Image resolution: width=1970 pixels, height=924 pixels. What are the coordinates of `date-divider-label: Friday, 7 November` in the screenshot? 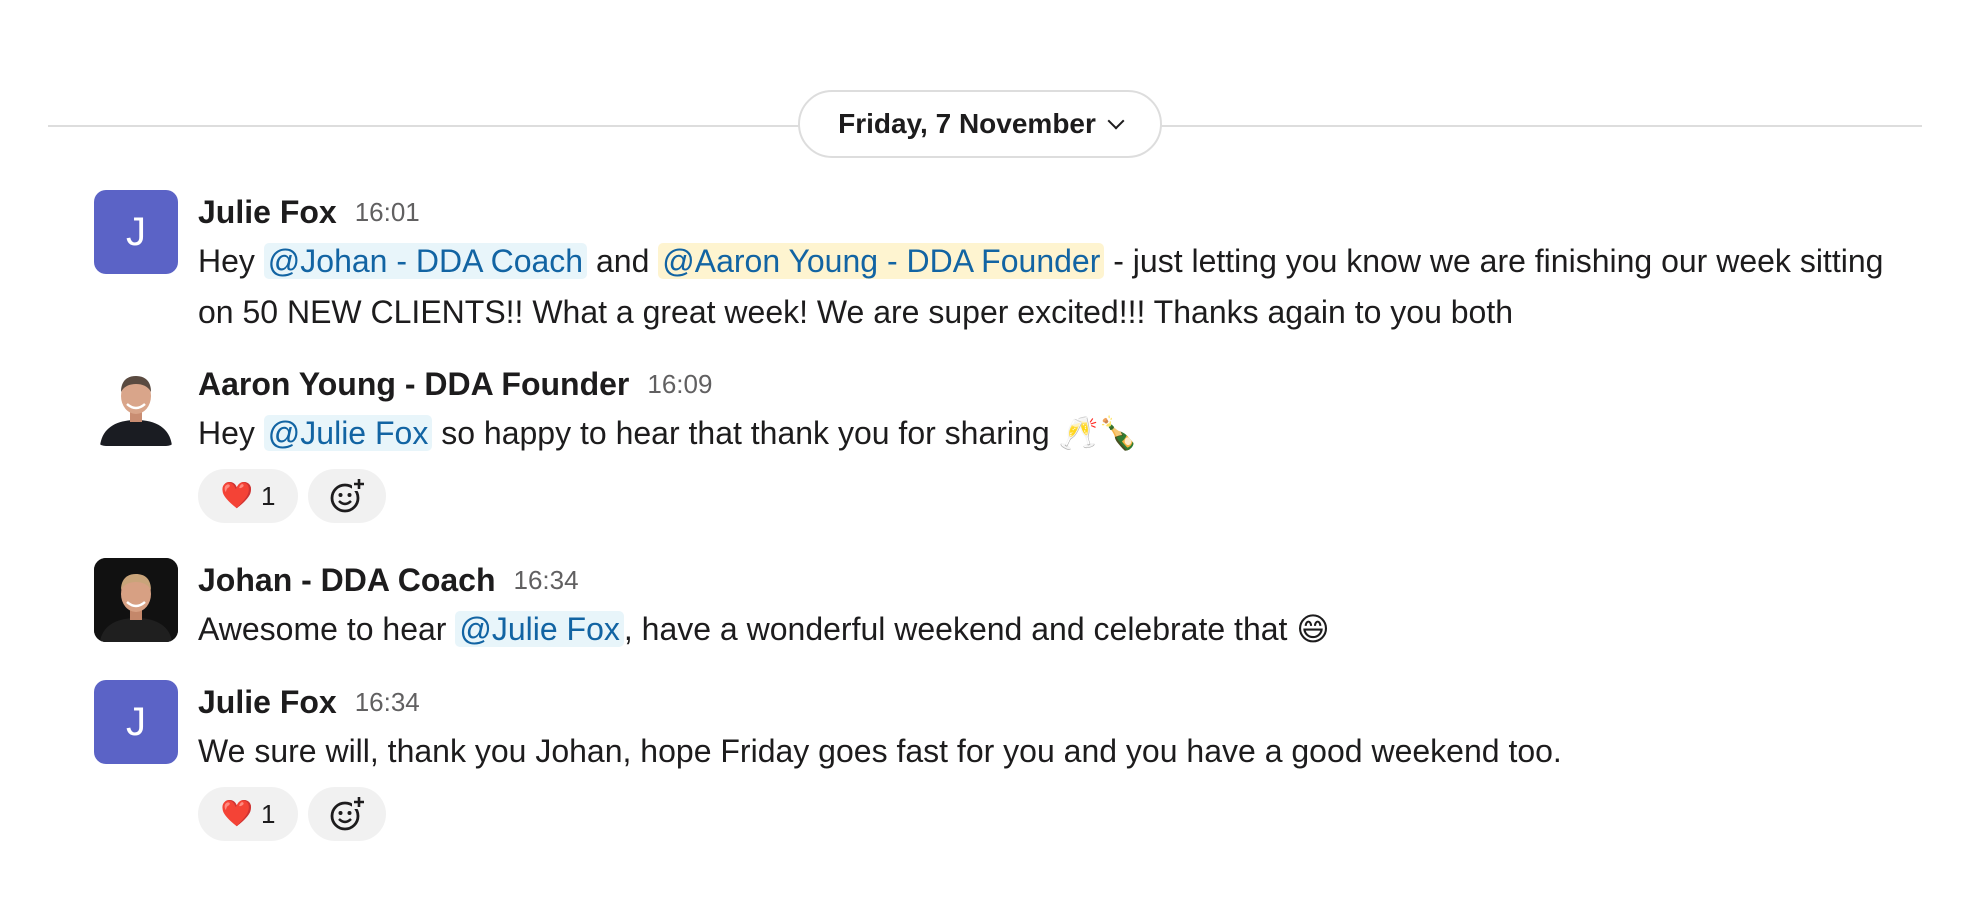 It's located at (967, 123).